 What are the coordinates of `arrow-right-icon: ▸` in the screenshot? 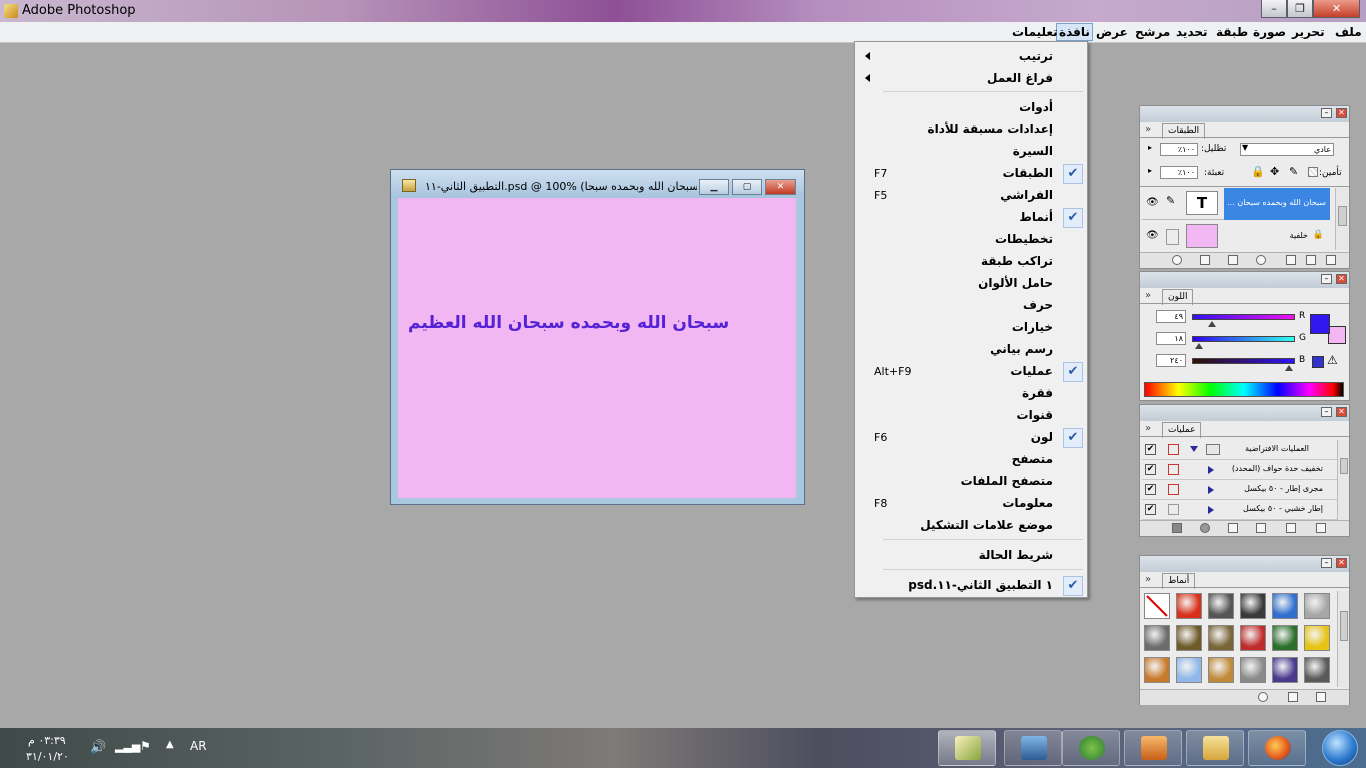 It's located at (1150, 170).